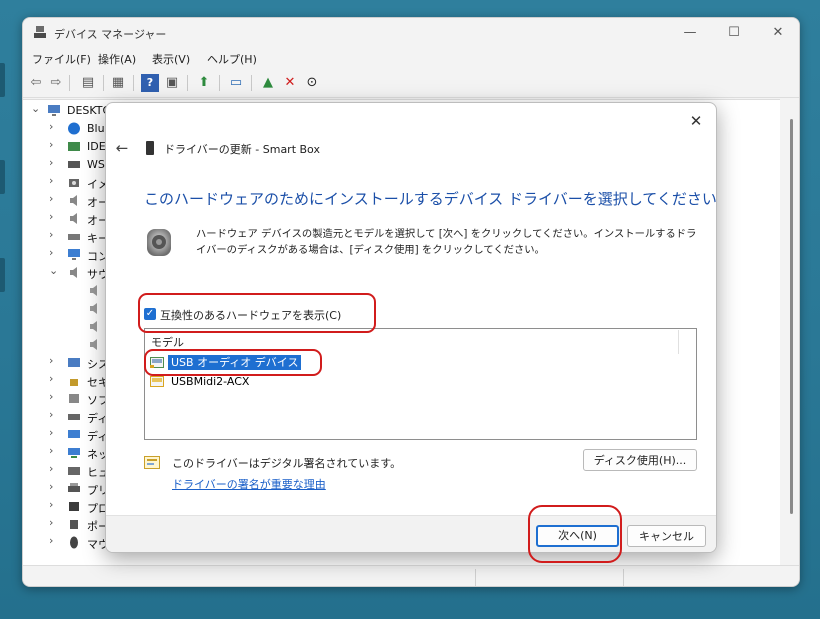 The image size is (820, 619). I want to click on model-item-label: USBMidi2-ACX, so click(210, 381).